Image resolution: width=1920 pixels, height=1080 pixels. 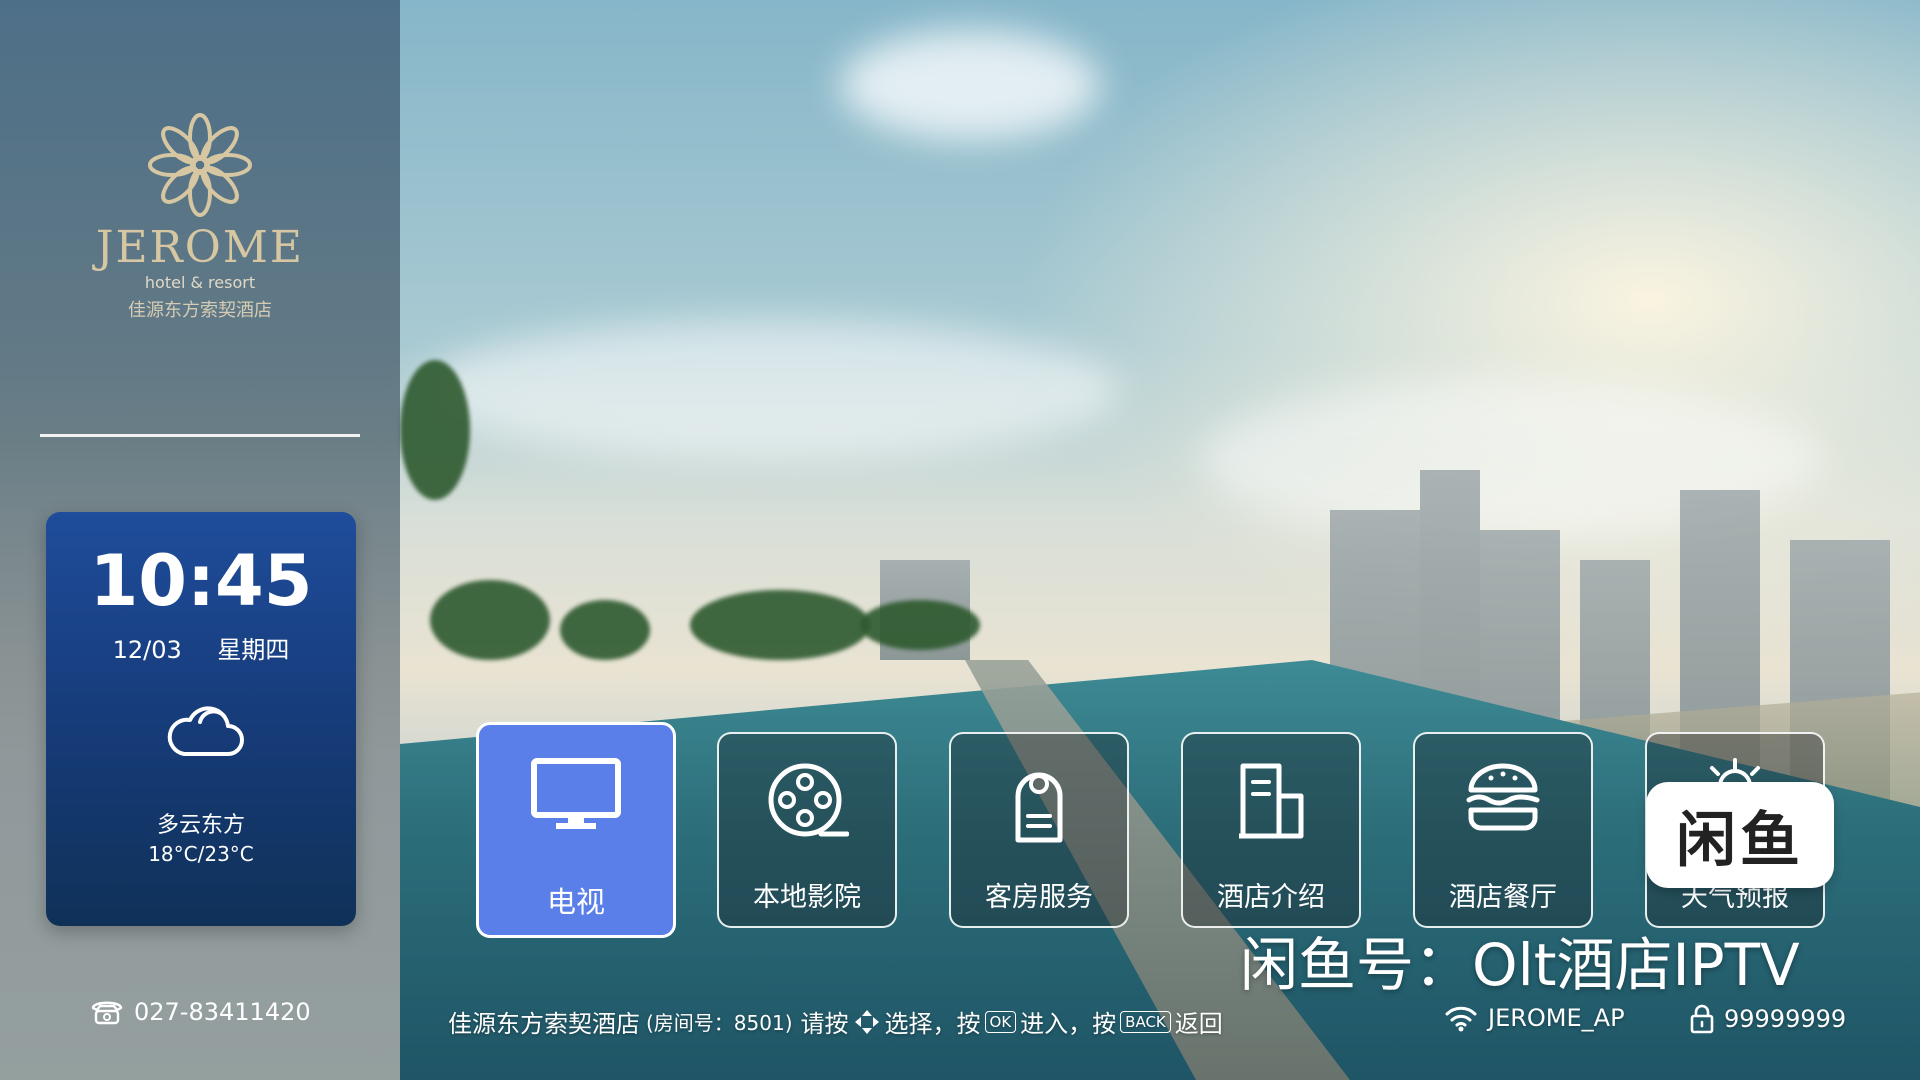 I want to click on wifi-password-info: 99999999, so click(x=1768, y=1019).